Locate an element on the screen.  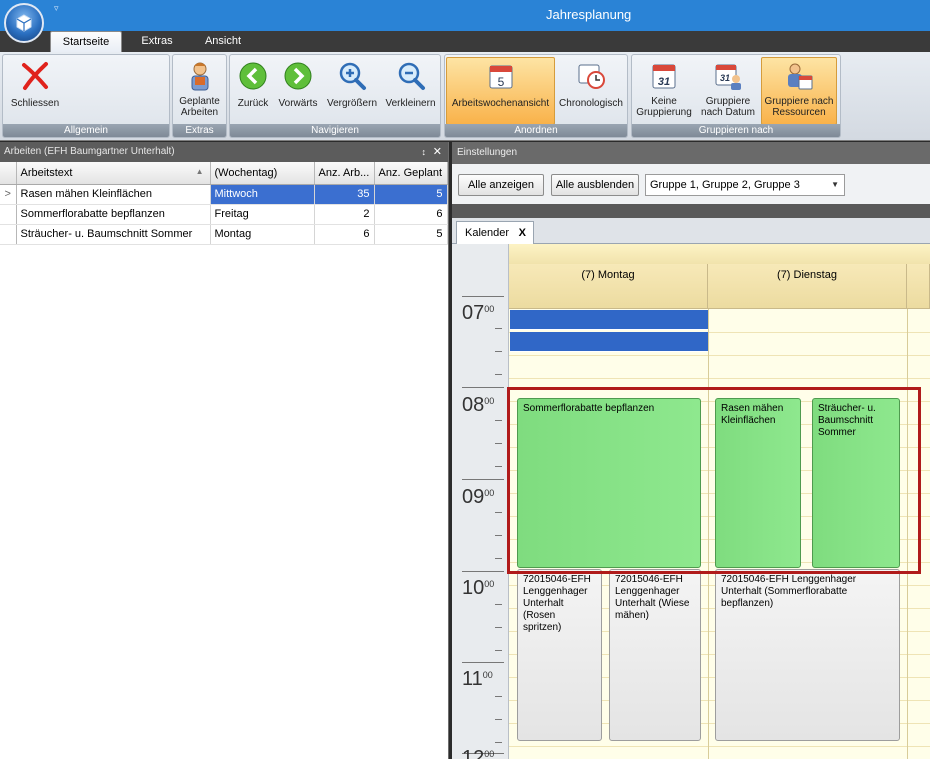
geplante-arbeiten-button: Geplante Arbeiten is located at coordinates (199, 91).